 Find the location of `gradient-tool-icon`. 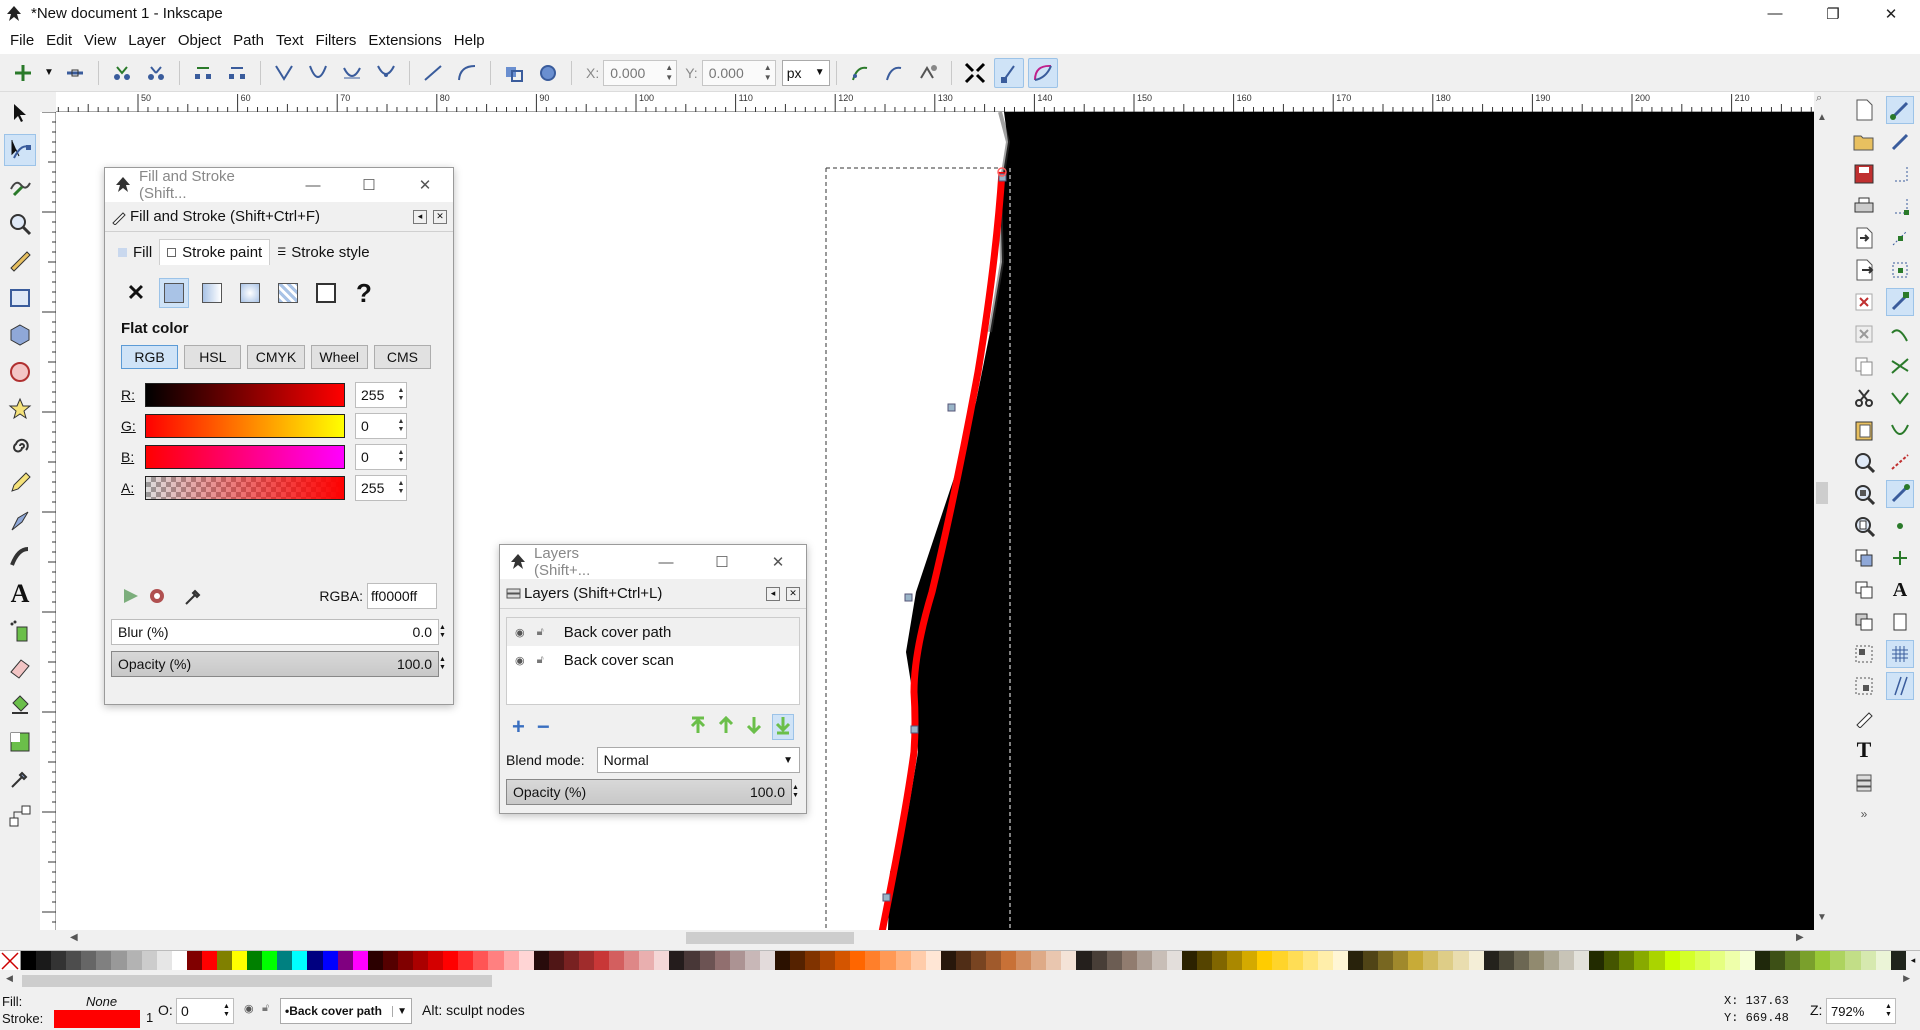

gradient-tool-icon is located at coordinates (20, 742).